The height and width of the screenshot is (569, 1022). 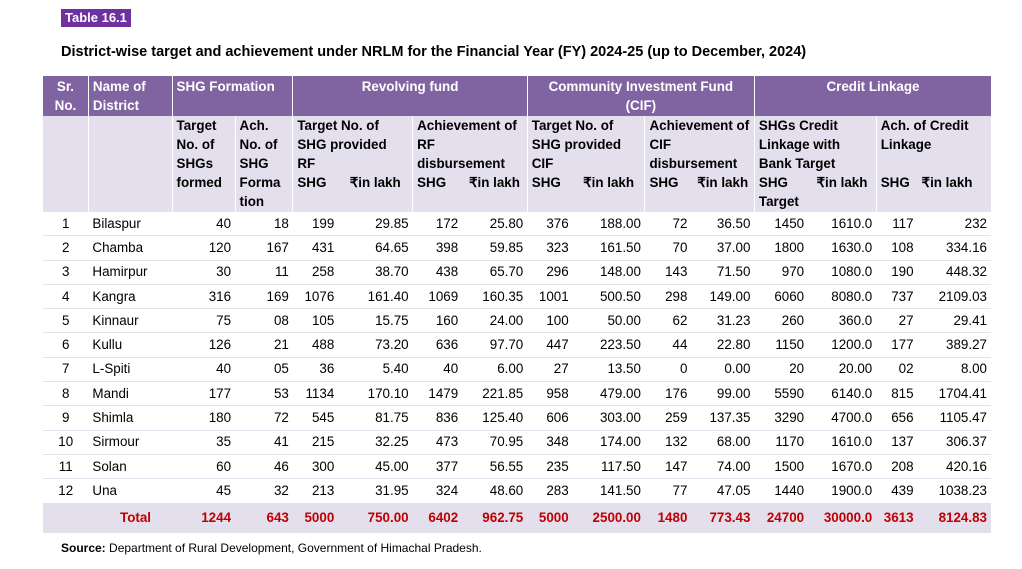 What do you see at coordinates (388, 393) in the screenshot?
I see `value-cell: 170.10` at bounding box center [388, 393].